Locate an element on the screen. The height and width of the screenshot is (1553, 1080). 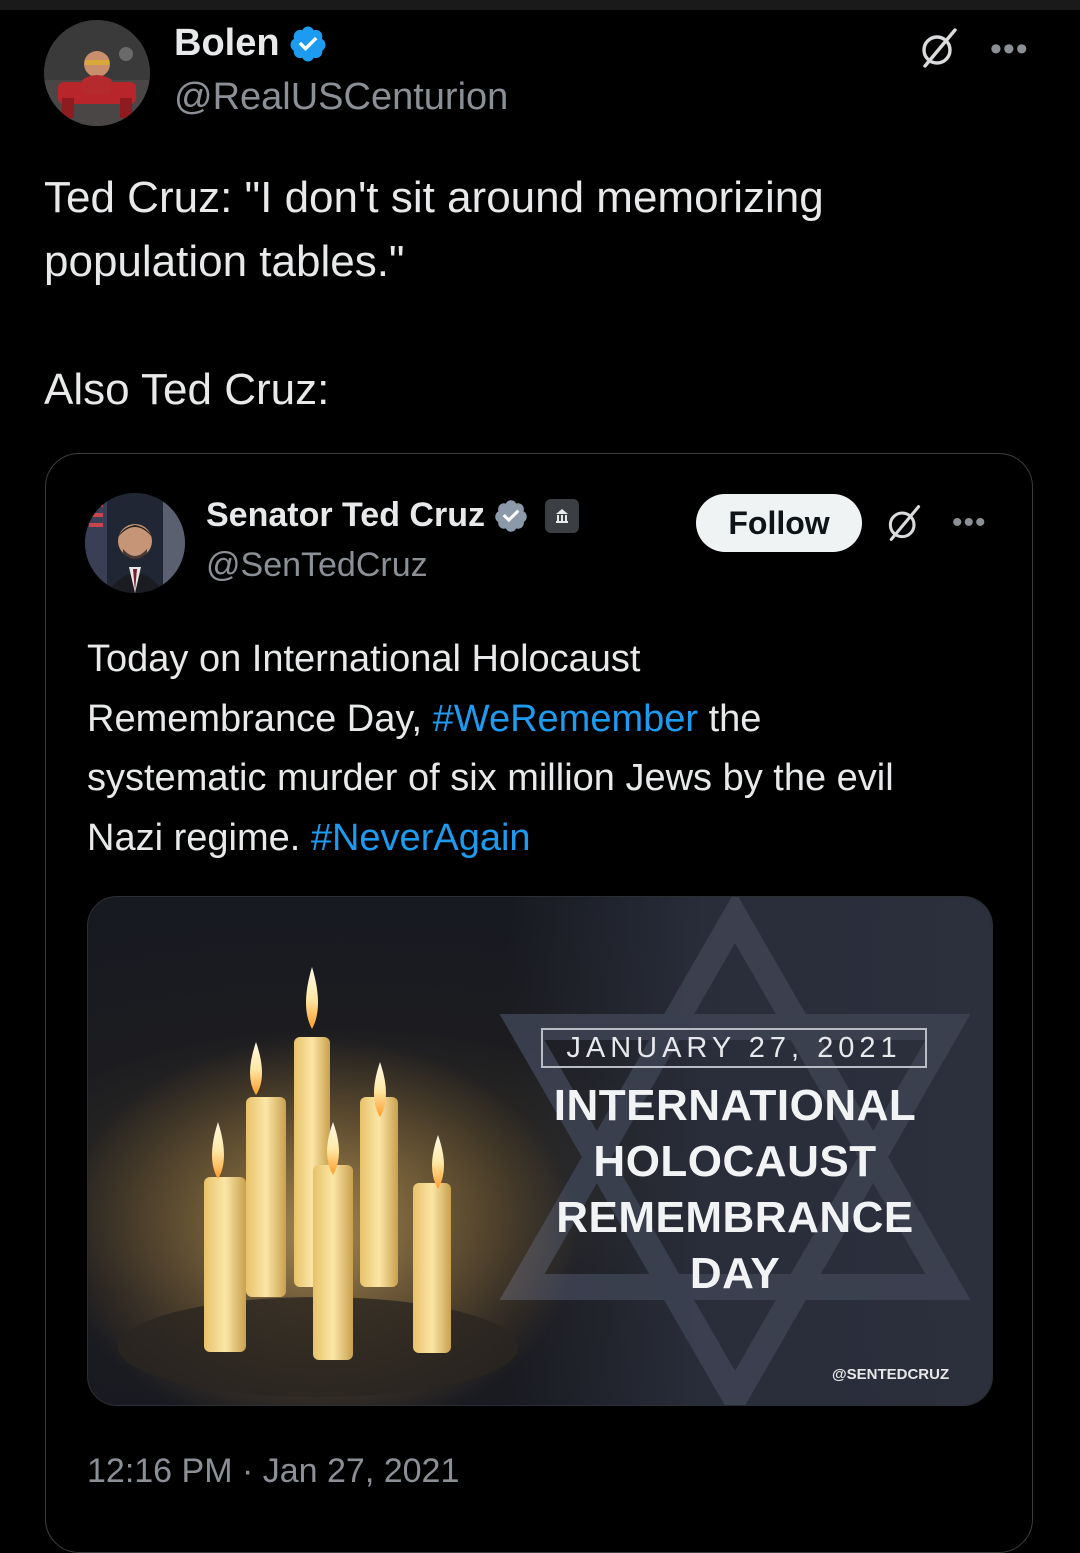
image-title-line: REMEMBRANCE is located at coordinates (735, 1217).